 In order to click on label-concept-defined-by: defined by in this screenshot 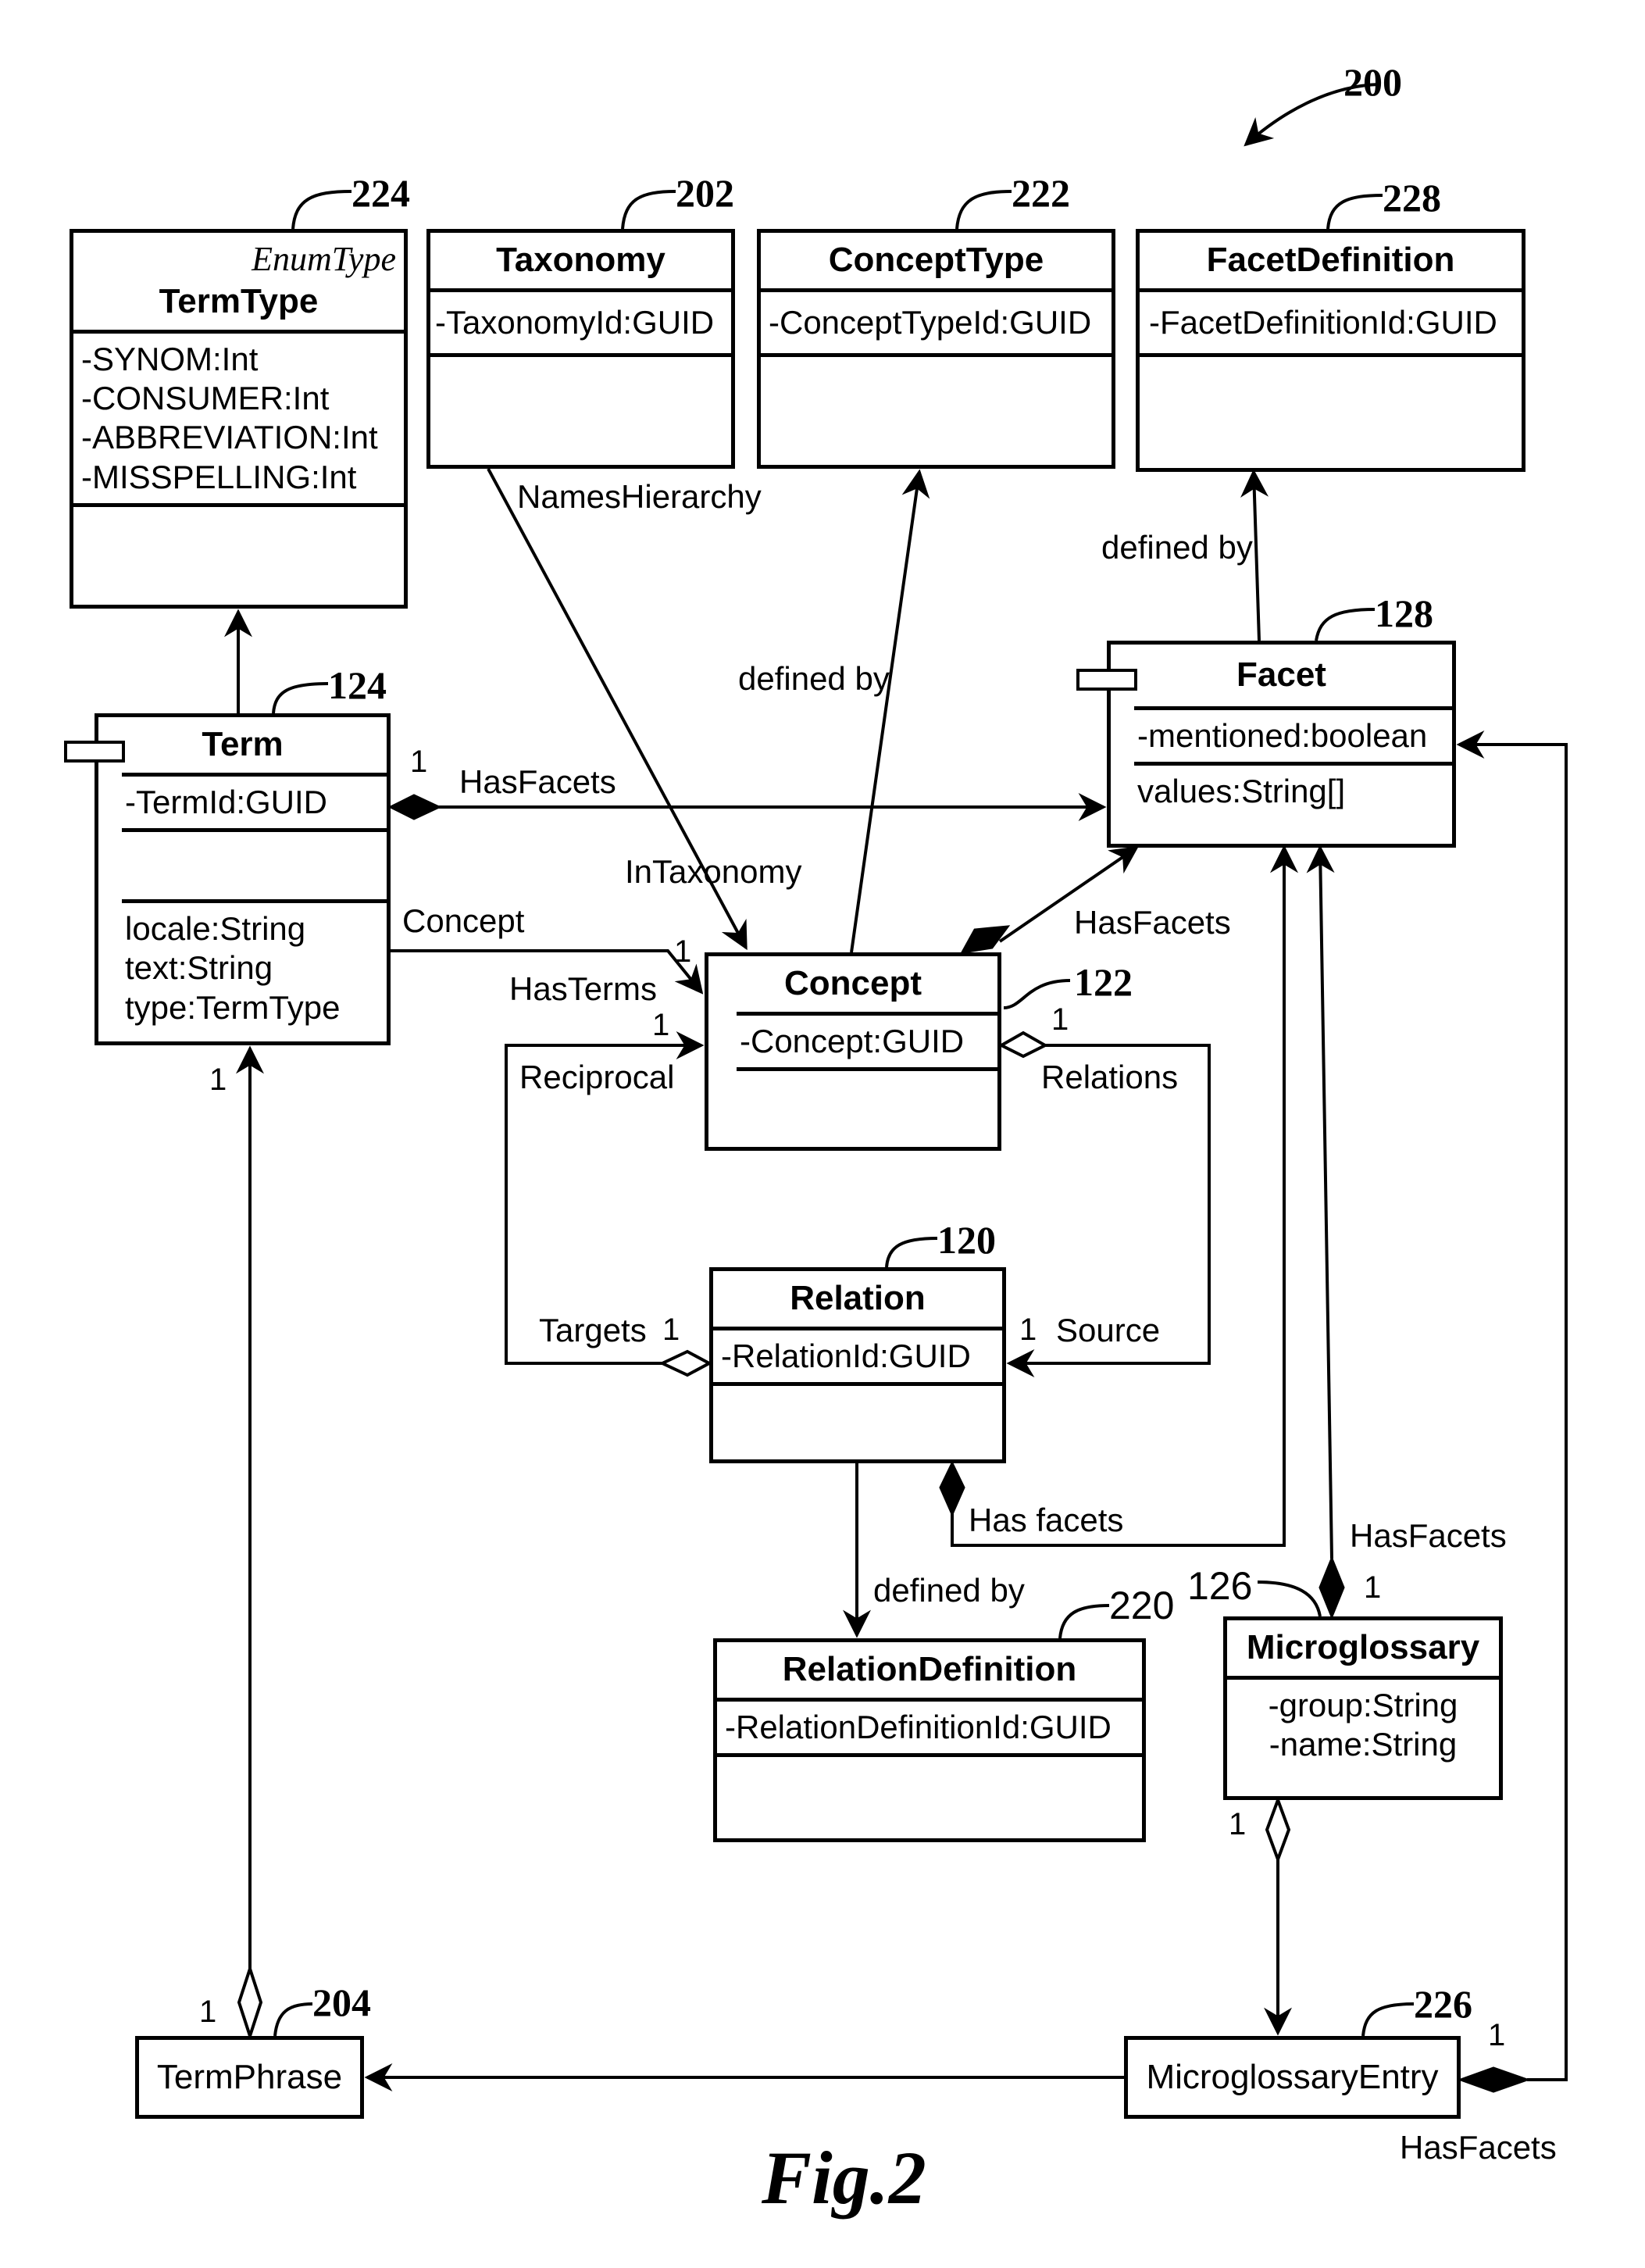, I will do `click(814, 678)`.